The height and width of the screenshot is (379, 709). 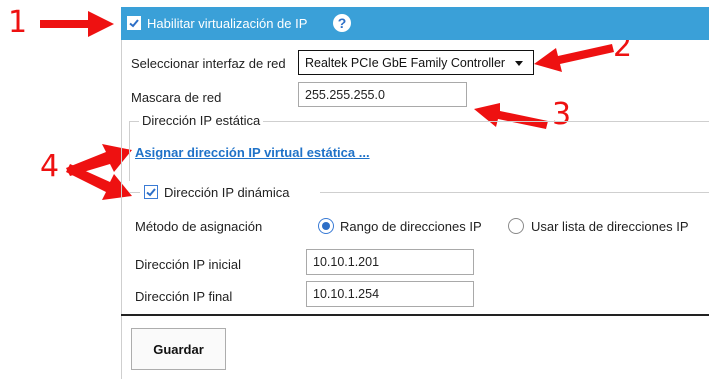 I want to click on static-ip-legend: Dirección IP estática, so click(x=201, y=120).